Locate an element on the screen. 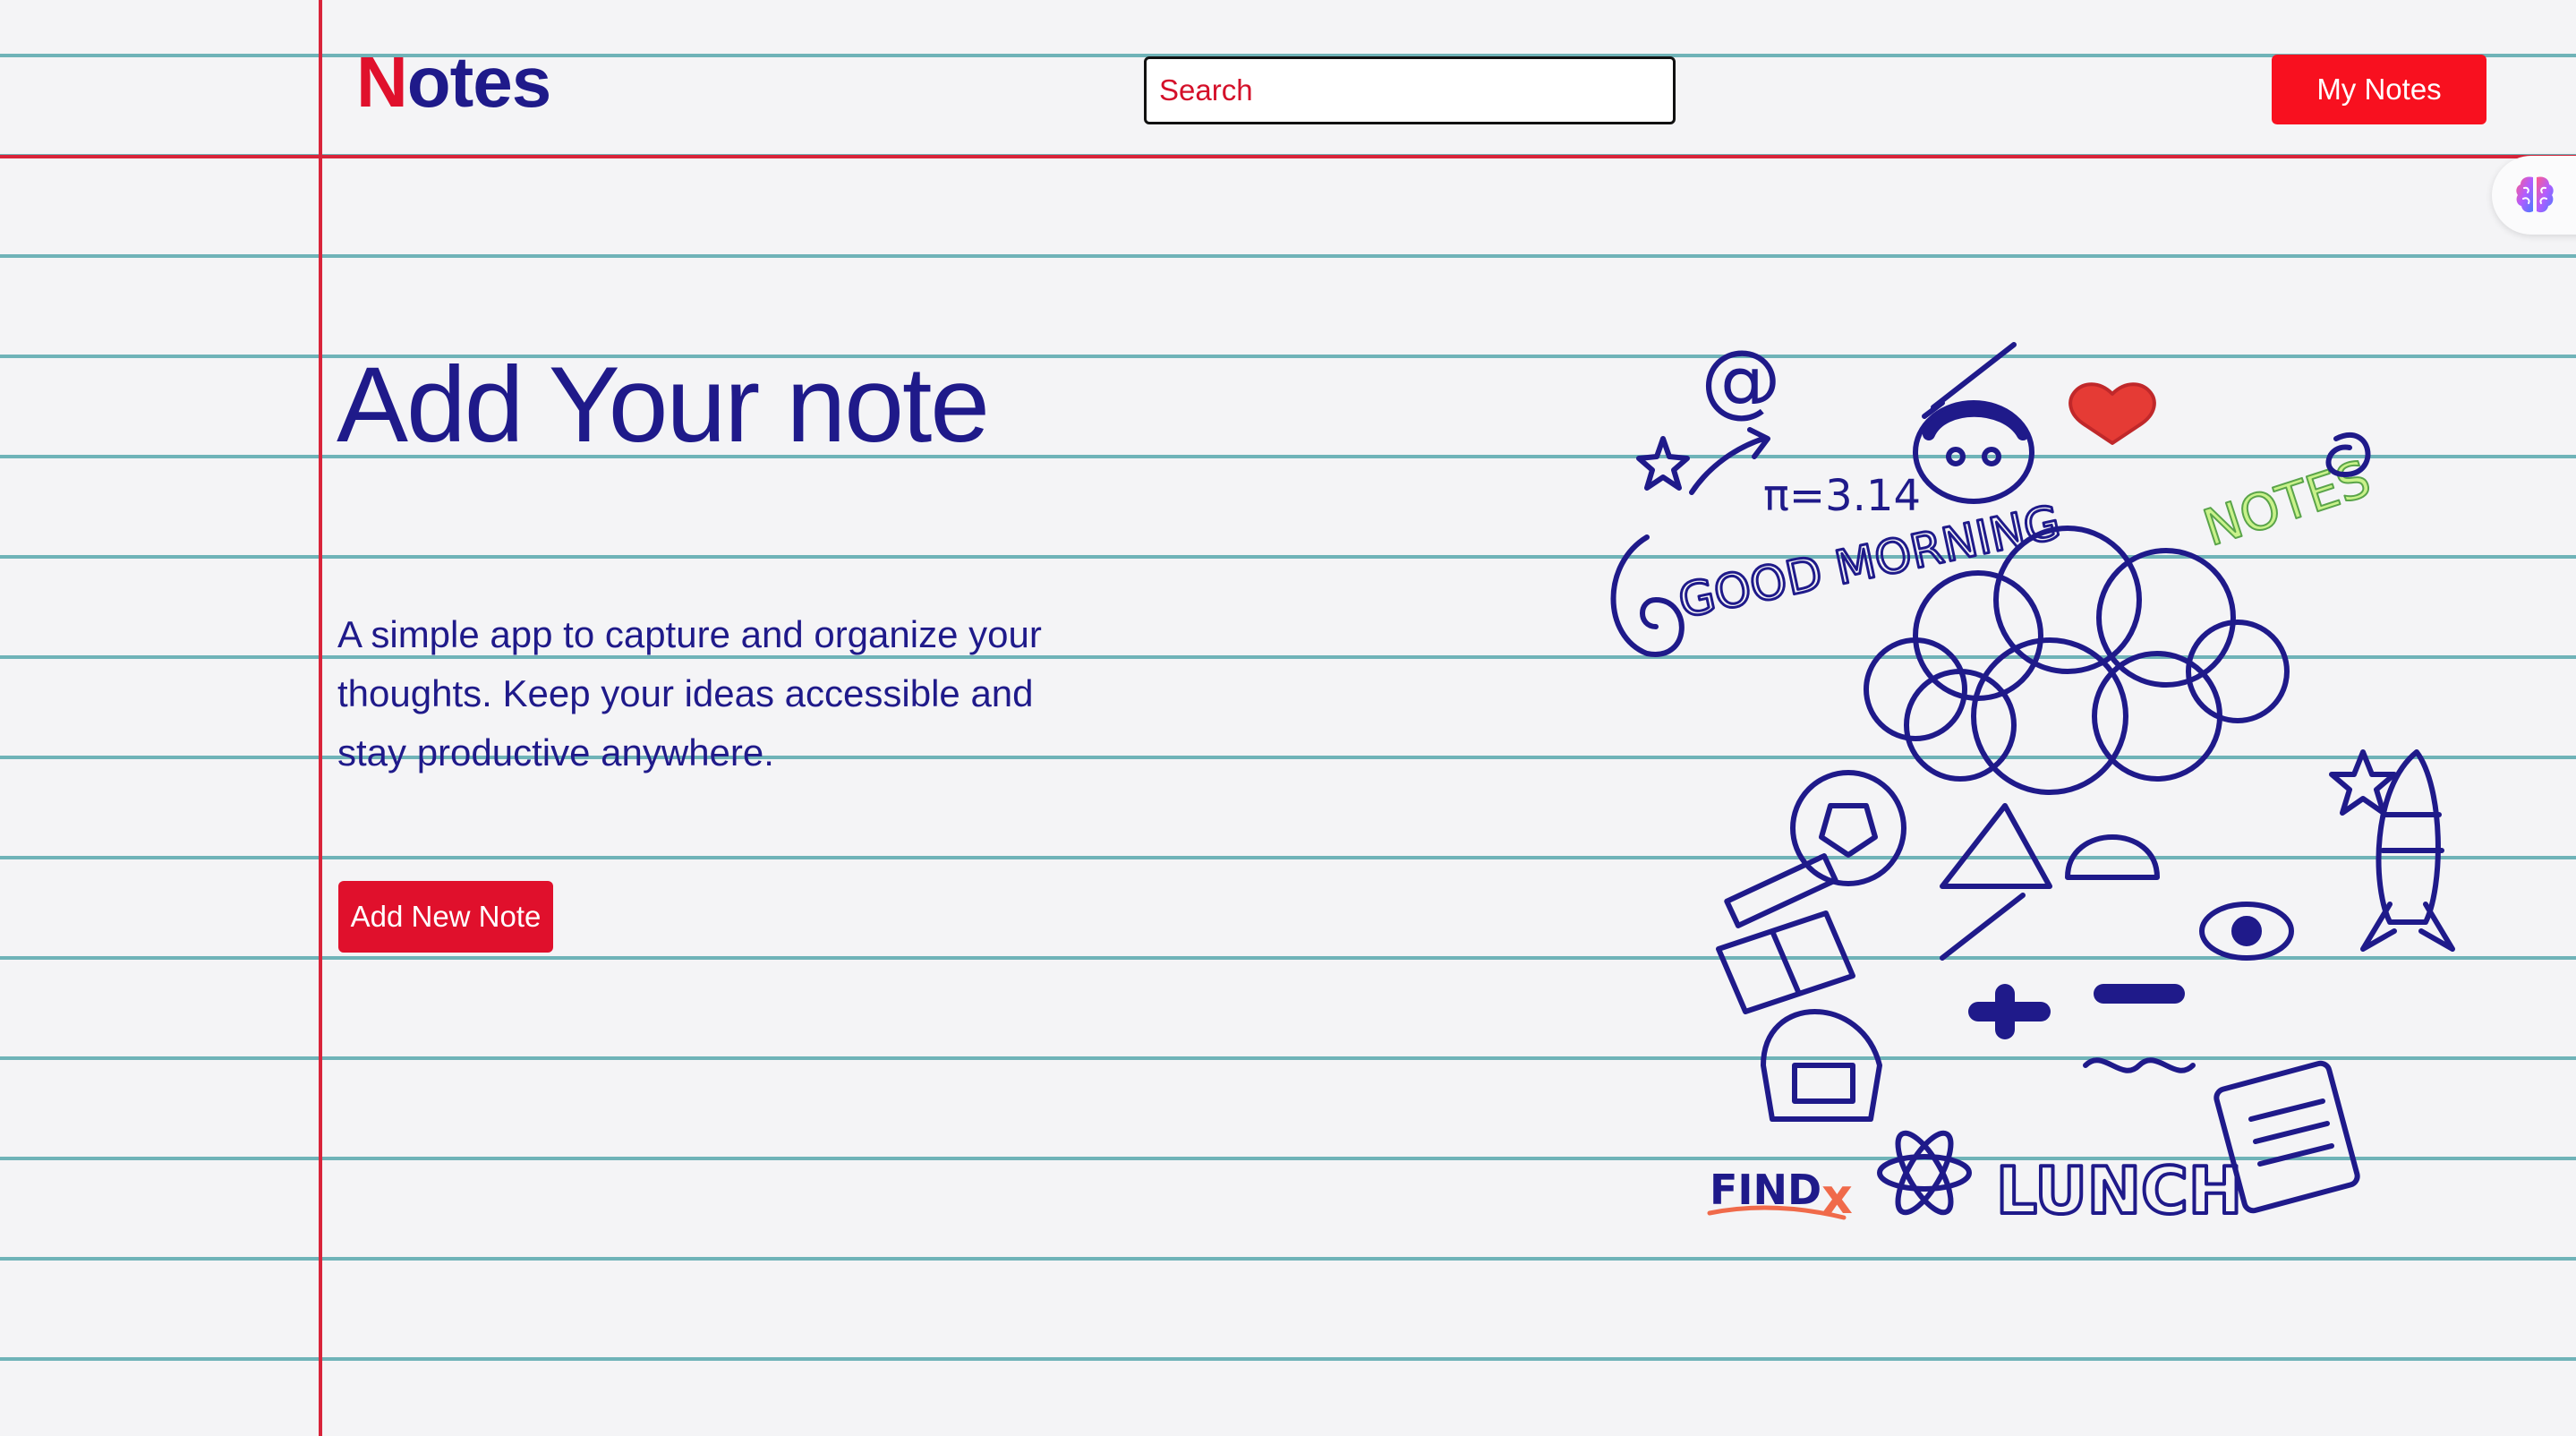 The image size is (2576, 1436). rocket-doodle is located at coordinates (2407, 850).